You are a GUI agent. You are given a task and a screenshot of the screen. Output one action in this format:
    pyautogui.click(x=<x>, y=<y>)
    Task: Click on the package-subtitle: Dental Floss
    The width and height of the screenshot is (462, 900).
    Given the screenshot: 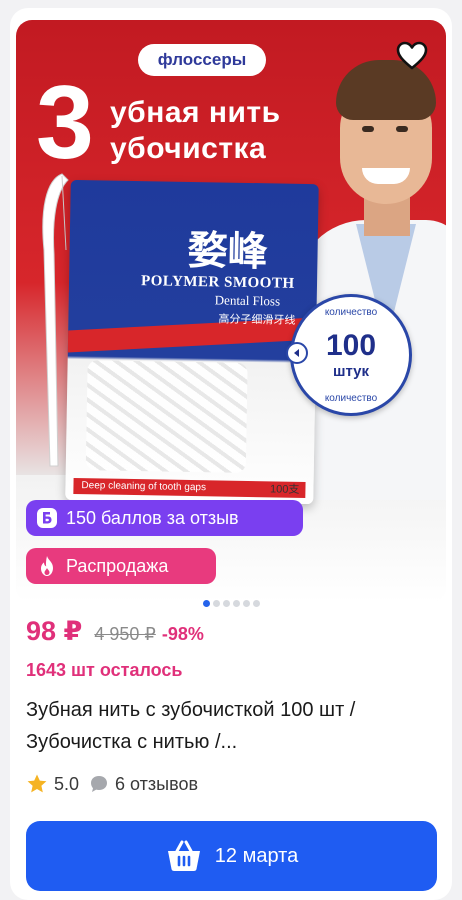 What is the action you would take?
    pyautogui.click(x=247, y=300)
    